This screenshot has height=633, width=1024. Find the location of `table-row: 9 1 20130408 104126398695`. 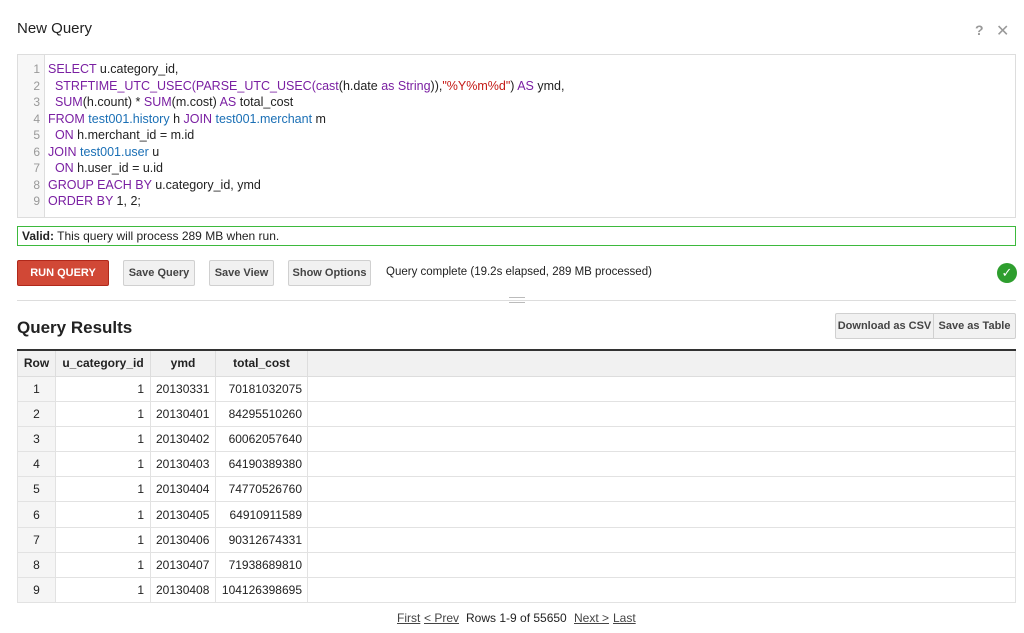

table-row: 9 1 20130408 104126398695 is located at coordinates (516, 590).